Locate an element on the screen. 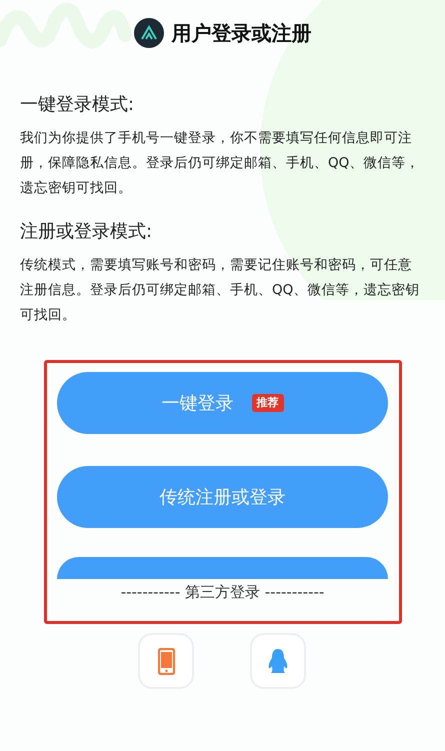 The image size is (445, 751). section-text: 传统模式，需要填写账号和密码，需要记住账号和密码，可任意注册信息。登录后仍可绑定邮箱、手机、QQ、微信等，遗忘密钥可找回。 is located at coordinates (220, 290).